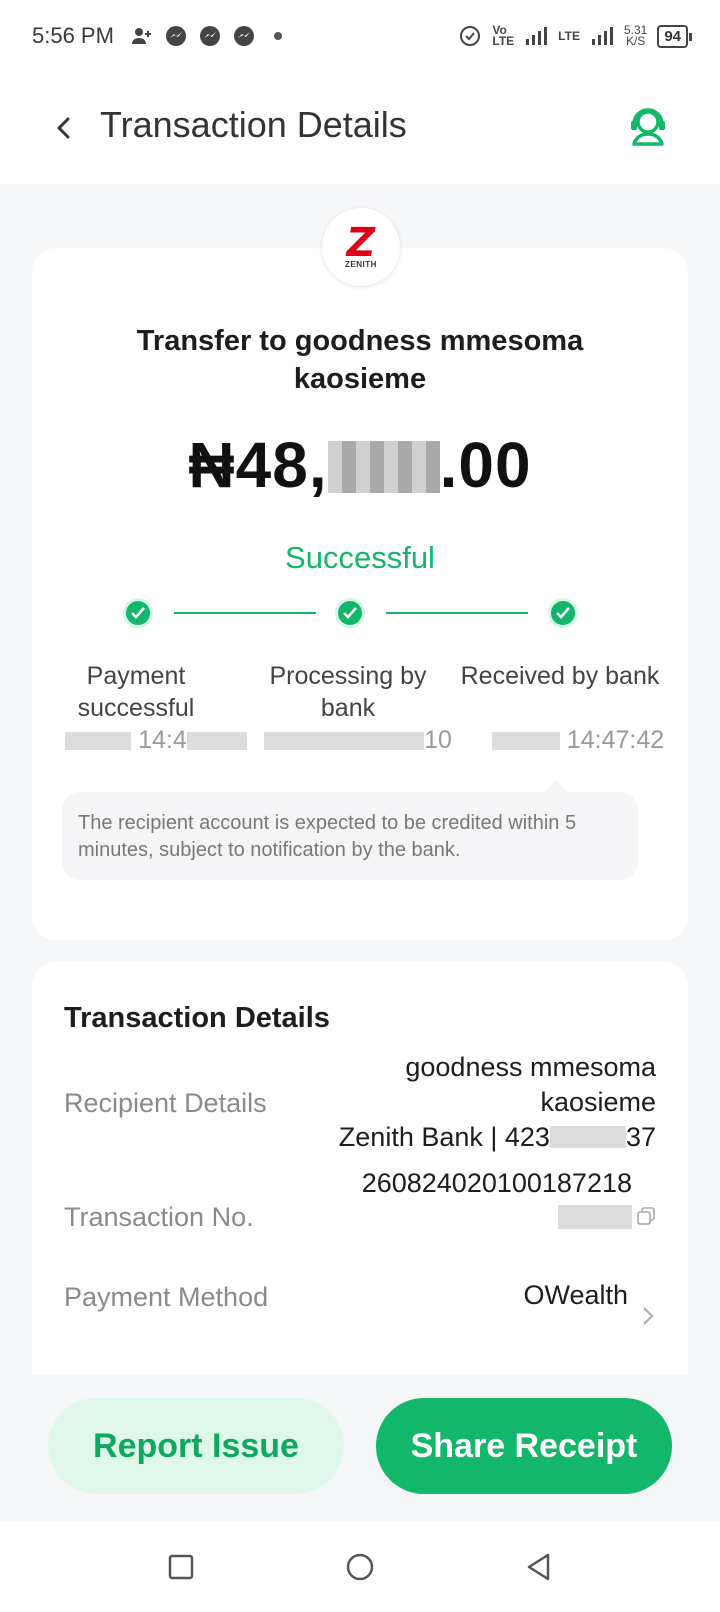 This screenshot has width=720, height=1612. I want to click on app-header: Transaction Details, so click(360, 128).